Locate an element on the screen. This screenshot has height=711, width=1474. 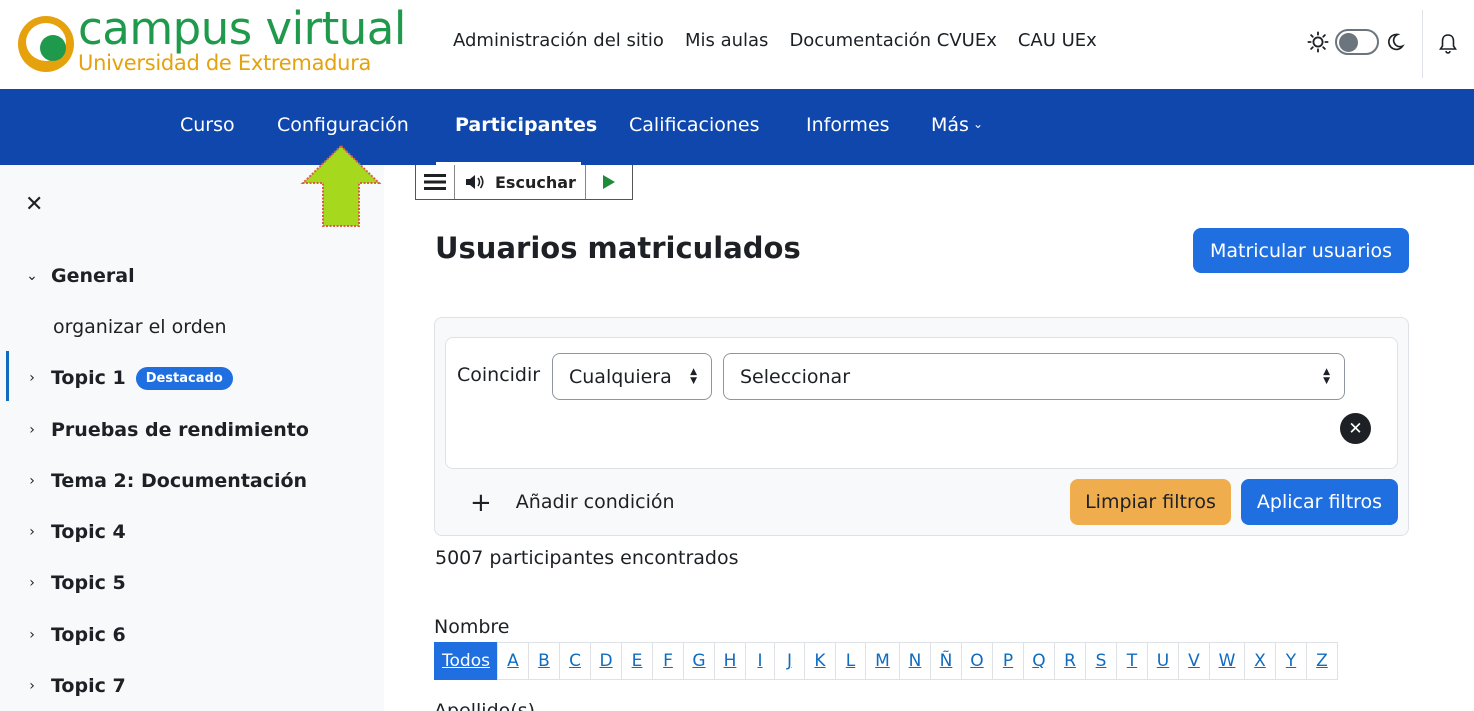
initial-f: F is located at coordinates (668, 661).